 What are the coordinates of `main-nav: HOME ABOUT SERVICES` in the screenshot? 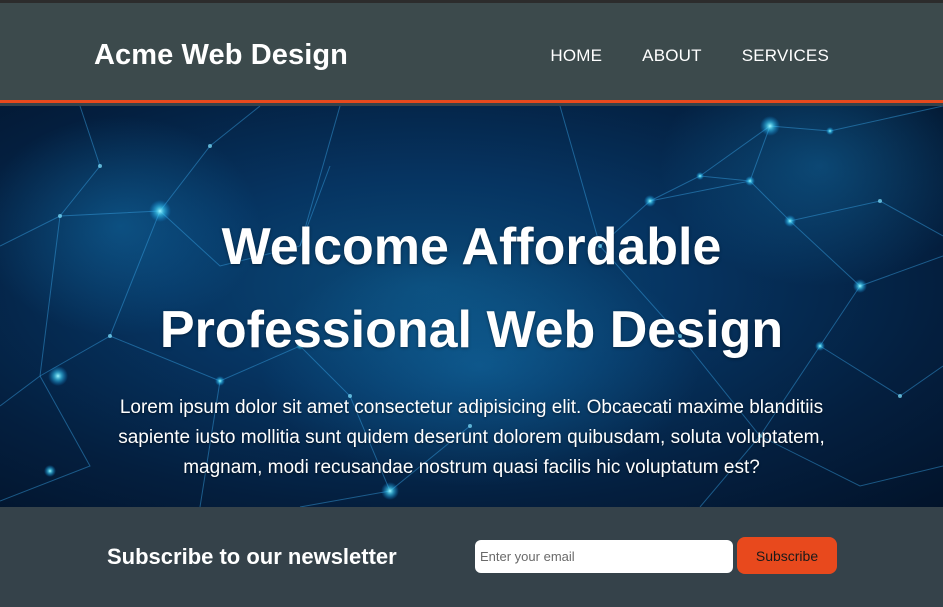 It's located at (689, 56).